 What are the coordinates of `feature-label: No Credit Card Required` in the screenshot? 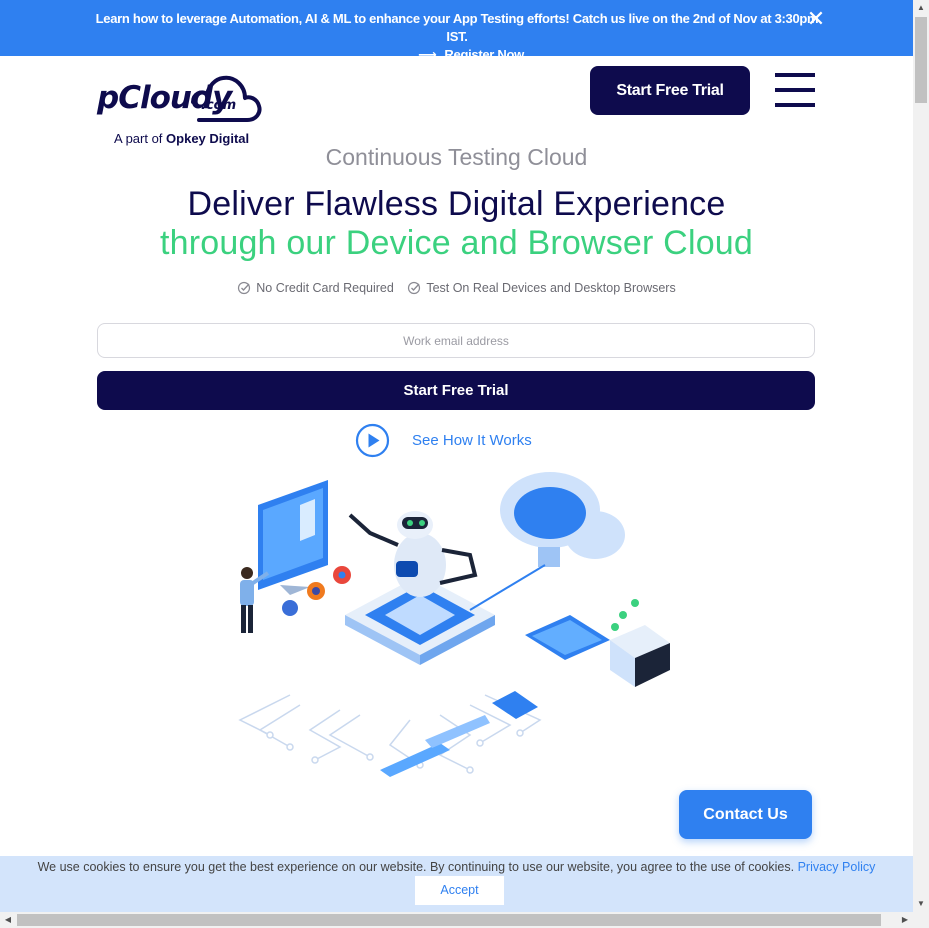 It's located at (325, 288).